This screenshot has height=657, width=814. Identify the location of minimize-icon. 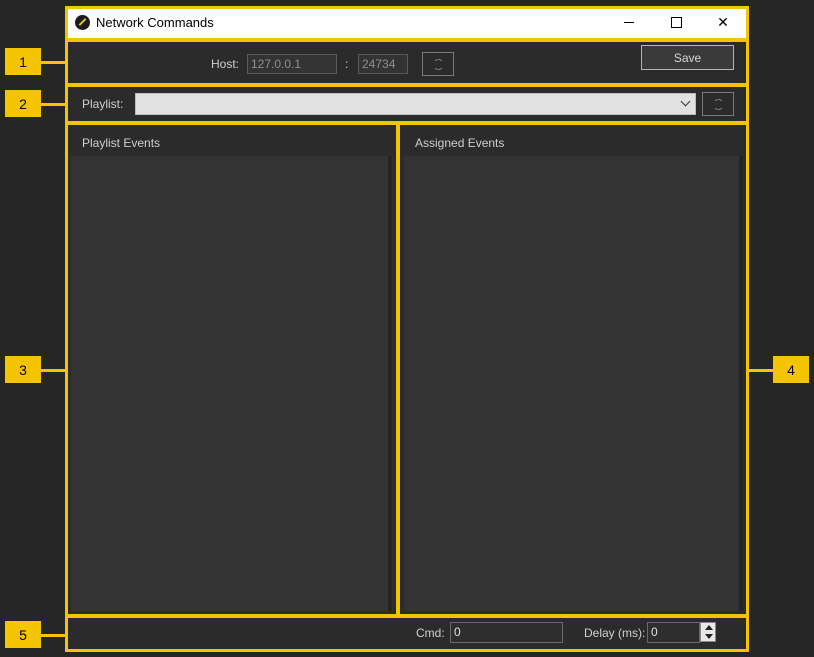
(629, 22).